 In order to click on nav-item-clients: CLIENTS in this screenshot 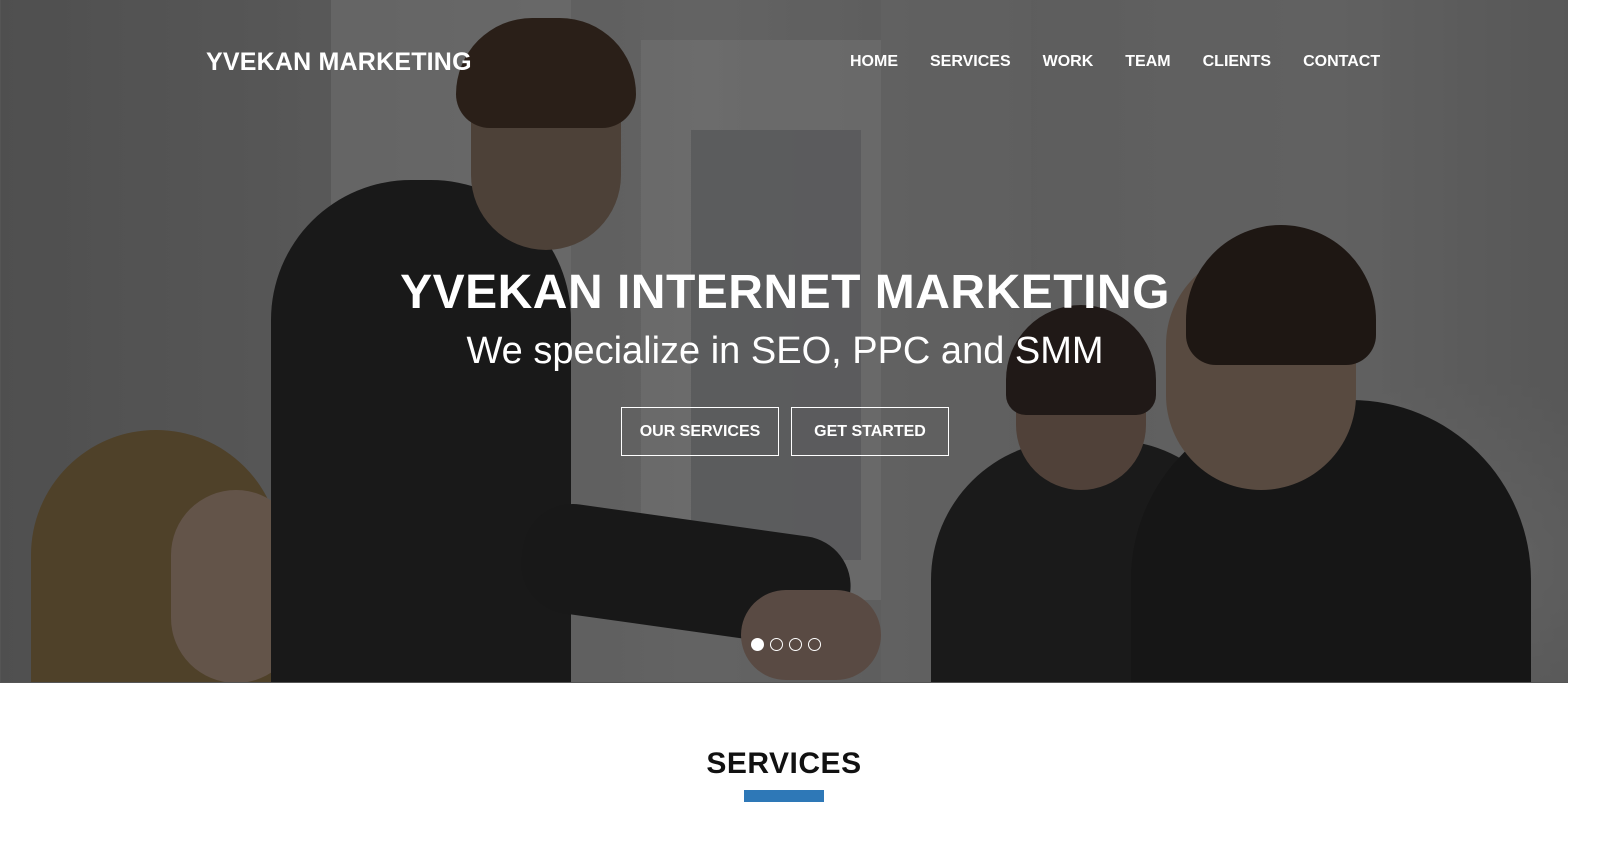, I will do `click(1237, 62)`.